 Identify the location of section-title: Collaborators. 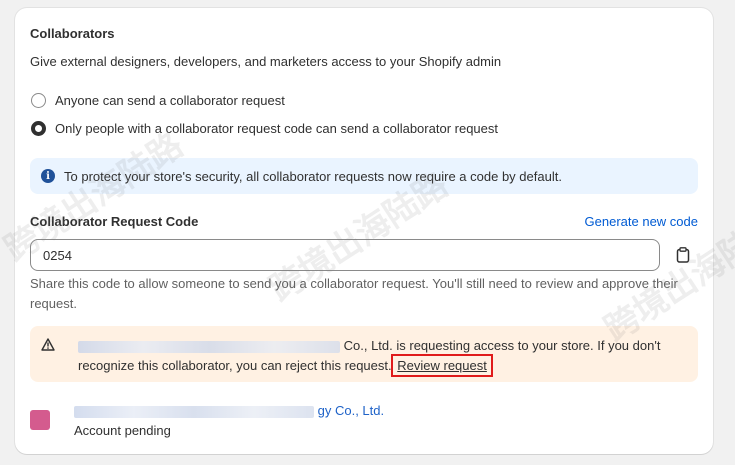
(72, 33).